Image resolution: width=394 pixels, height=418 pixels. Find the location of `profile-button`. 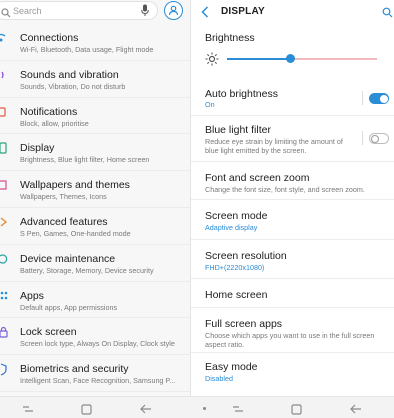

profile-button is located at coordinates (173, 10).